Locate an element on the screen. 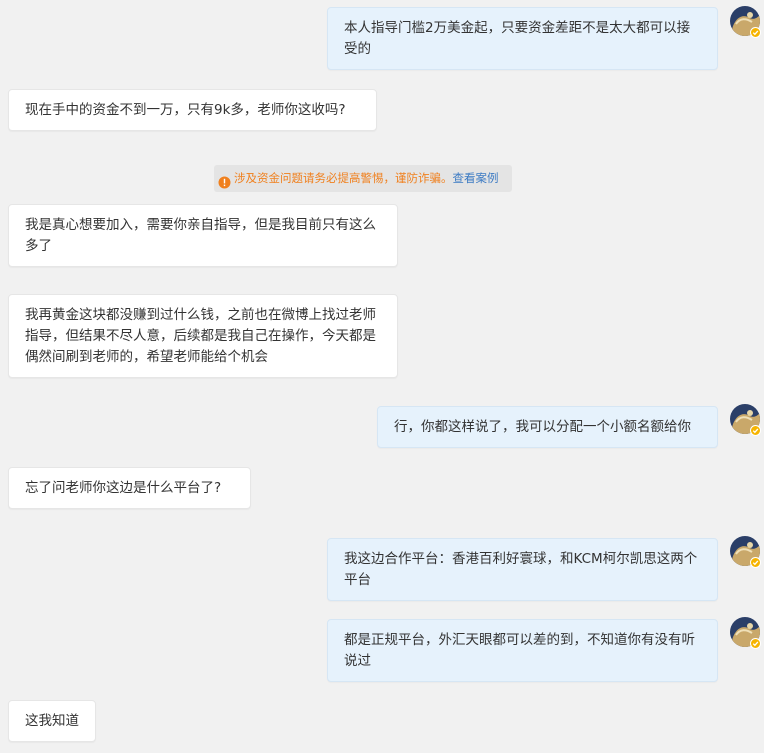 The image size is (764, 753). message-text: 都是正规平台，外汇天眼都可以差的到，不知道你有没有听说过 is located at coordinates (519, 650).